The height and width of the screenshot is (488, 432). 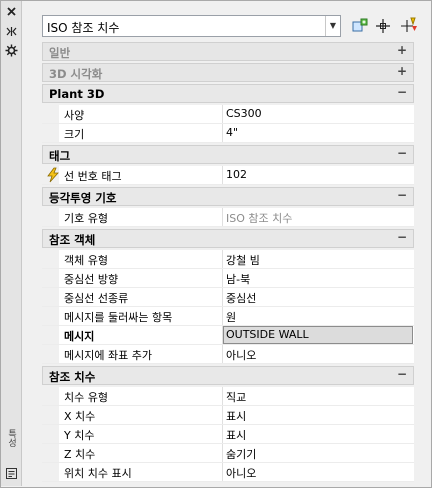 I want to click on palette-title-bar: 특성, so click(x=11, y=243).